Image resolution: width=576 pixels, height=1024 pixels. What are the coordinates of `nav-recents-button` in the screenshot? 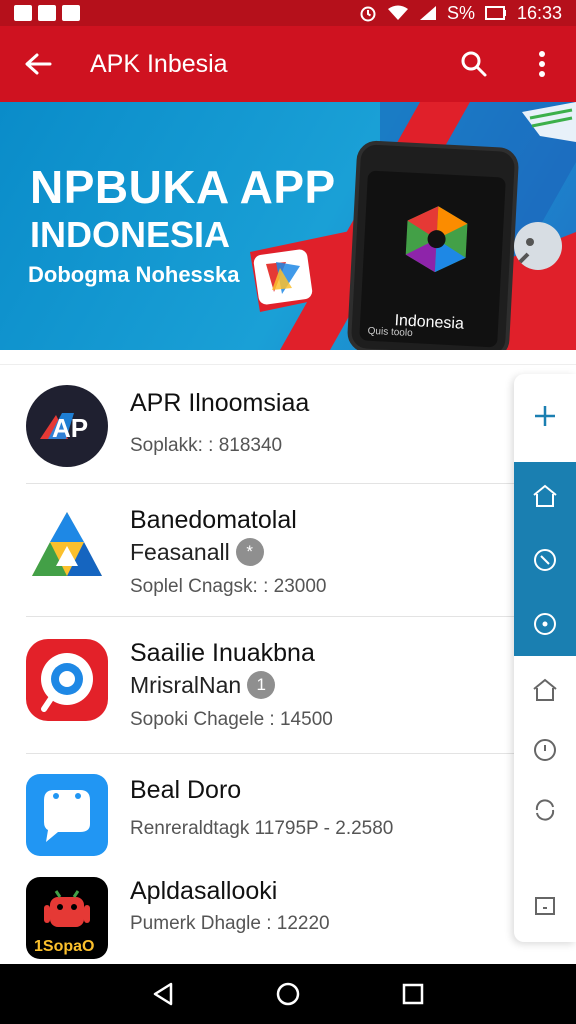 It's located at (413, 994).